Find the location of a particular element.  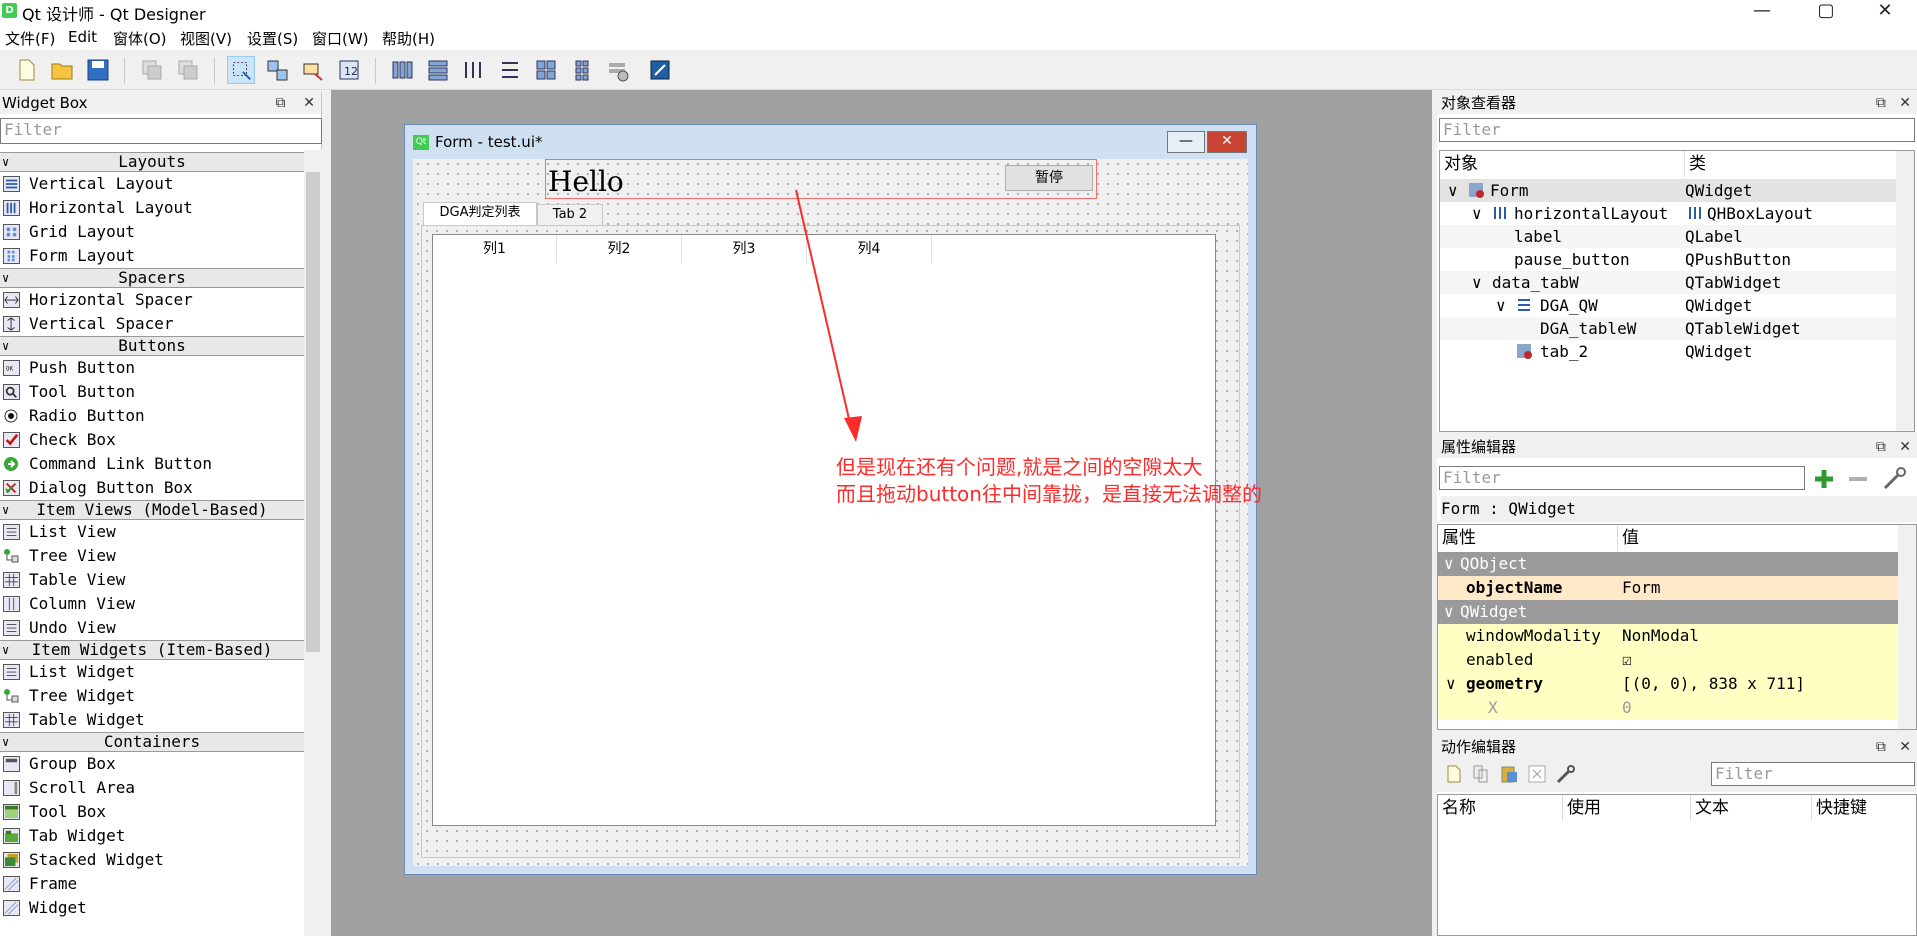

category-item-widgets: ∨ Item Widgets (Item-Based) is located at coordinates (152, 650).